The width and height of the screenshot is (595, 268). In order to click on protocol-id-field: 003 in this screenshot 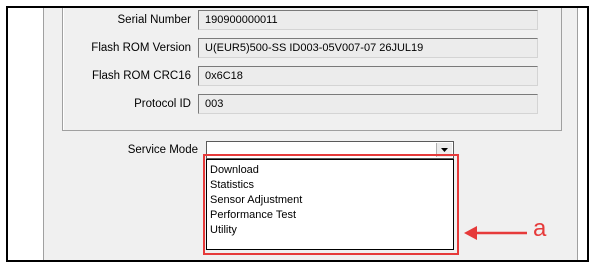, I will do `click(368, 104)`.